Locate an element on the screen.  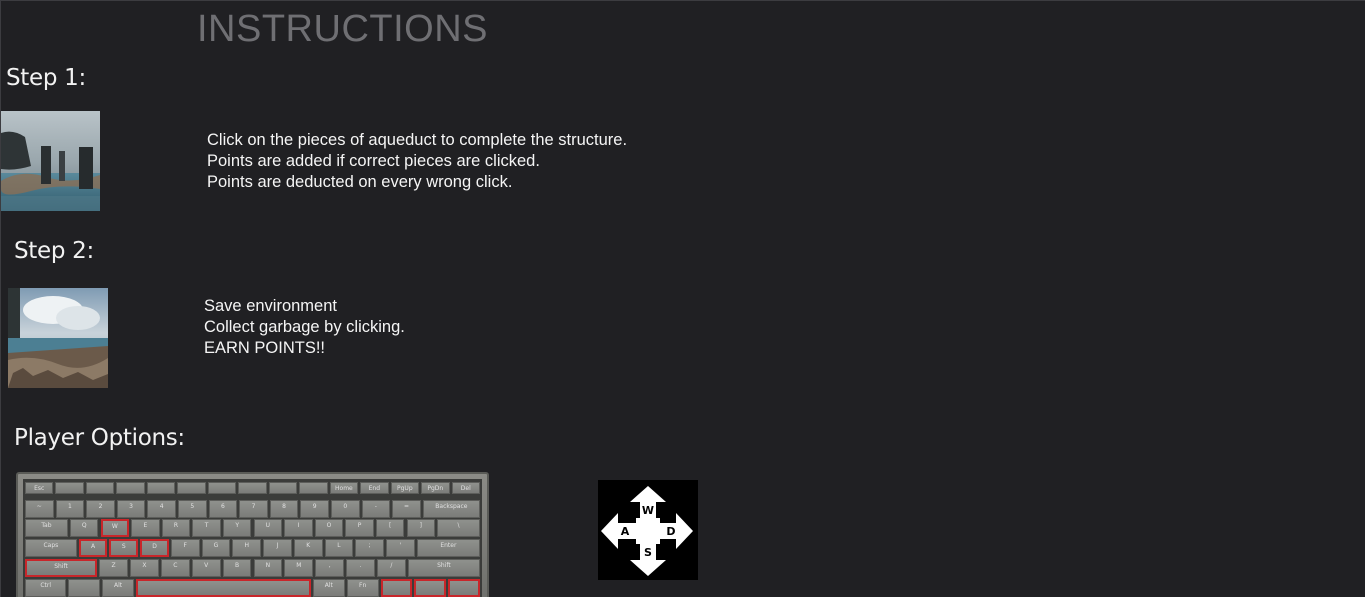
keyboard-key-label: ] is located at coordinates (420, 525).